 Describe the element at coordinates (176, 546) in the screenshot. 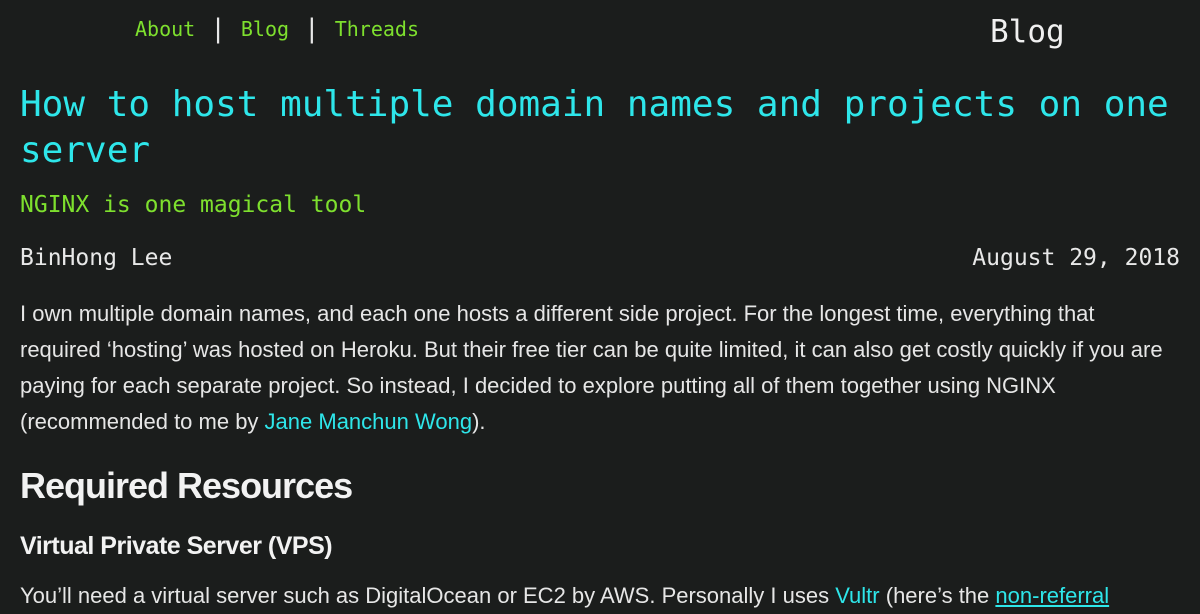

I see `subsection-heading-vps: Virtual Private Server (VPS)` at that location.